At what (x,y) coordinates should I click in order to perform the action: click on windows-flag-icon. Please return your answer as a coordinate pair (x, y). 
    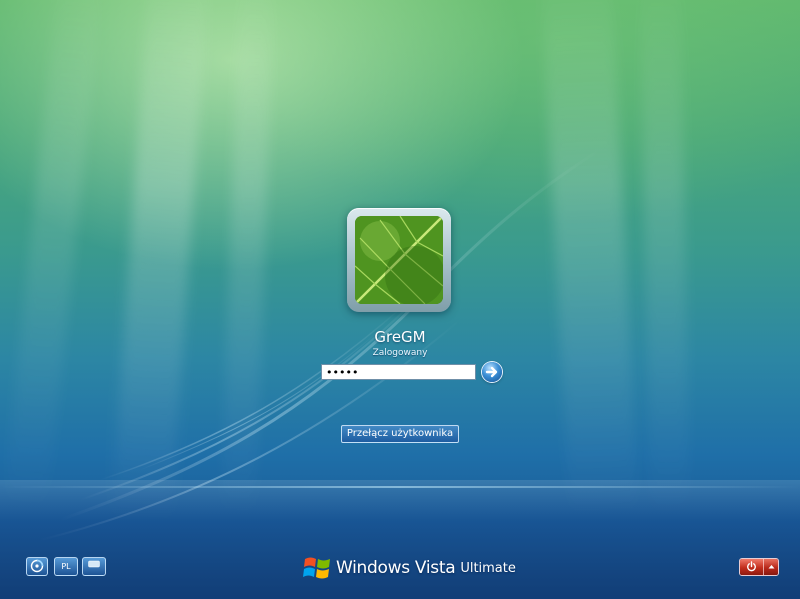
    Looking at the image, I should click on (316, 568).